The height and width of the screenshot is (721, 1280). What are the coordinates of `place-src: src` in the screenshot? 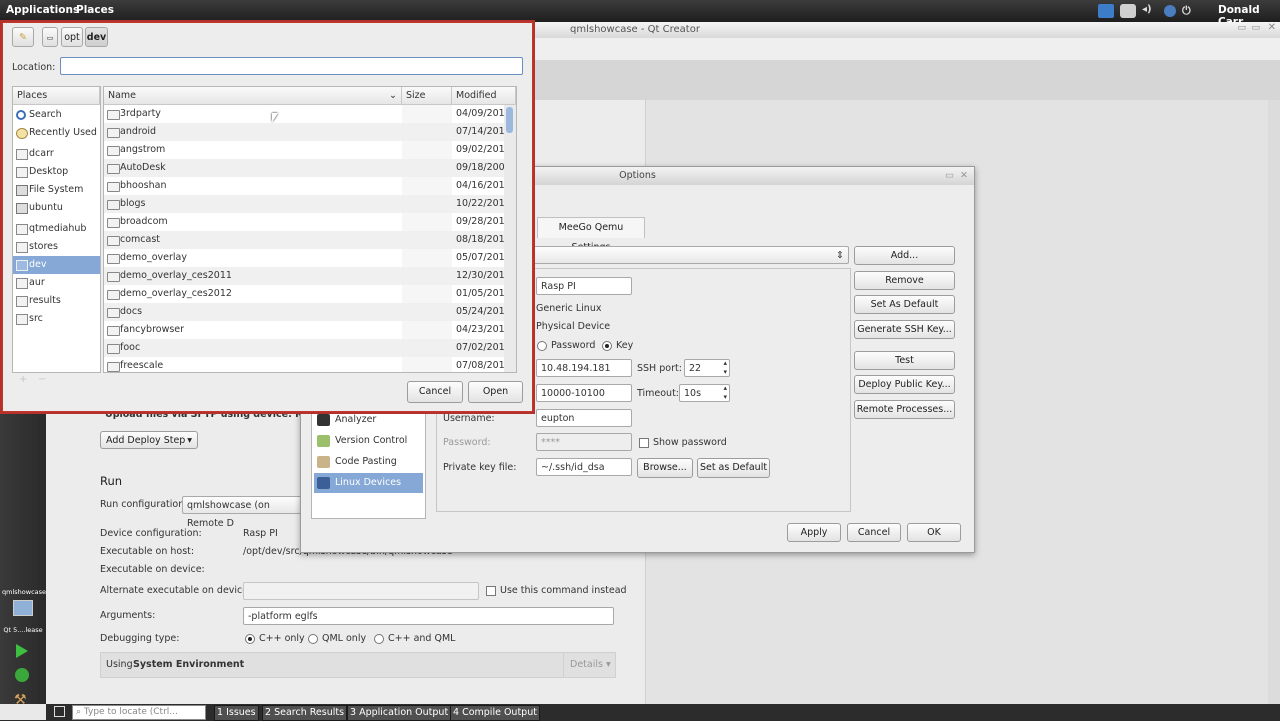 It's located at (56, 319).